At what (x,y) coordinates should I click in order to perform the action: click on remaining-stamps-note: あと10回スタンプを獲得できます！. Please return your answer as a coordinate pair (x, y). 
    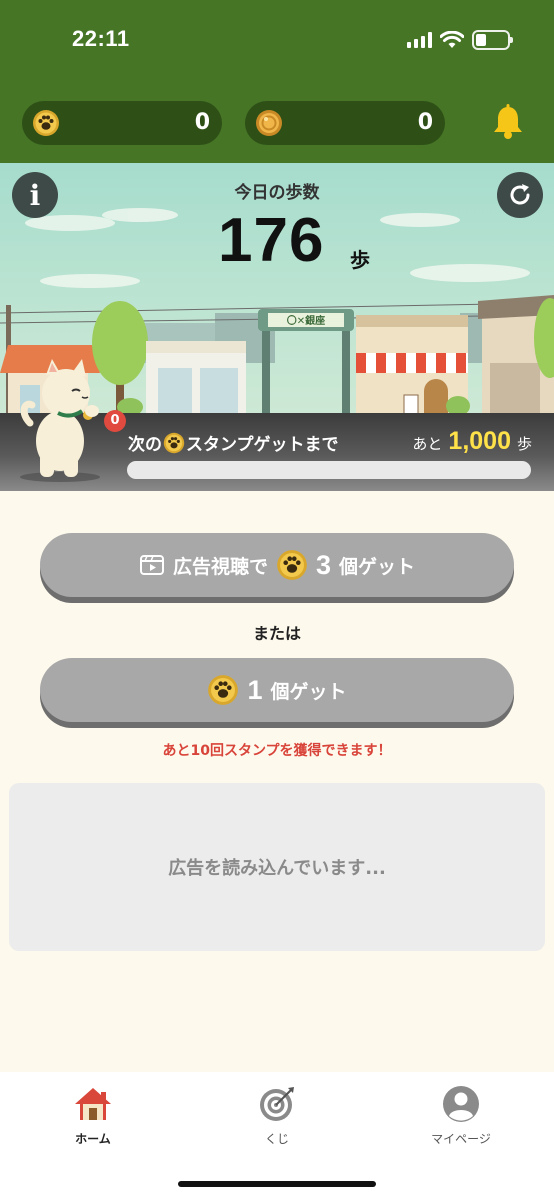
    Looking at the image, I should click on (277, 751).